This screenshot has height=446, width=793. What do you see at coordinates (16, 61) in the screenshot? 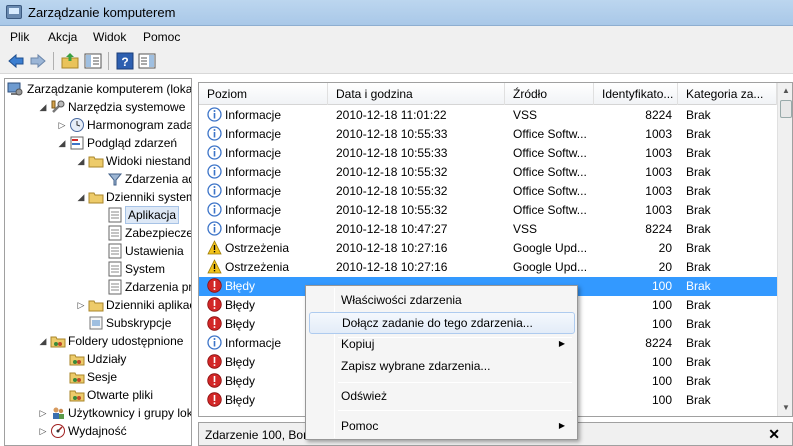
I see `back-arrow-icon` at bounding box center [16, 61].